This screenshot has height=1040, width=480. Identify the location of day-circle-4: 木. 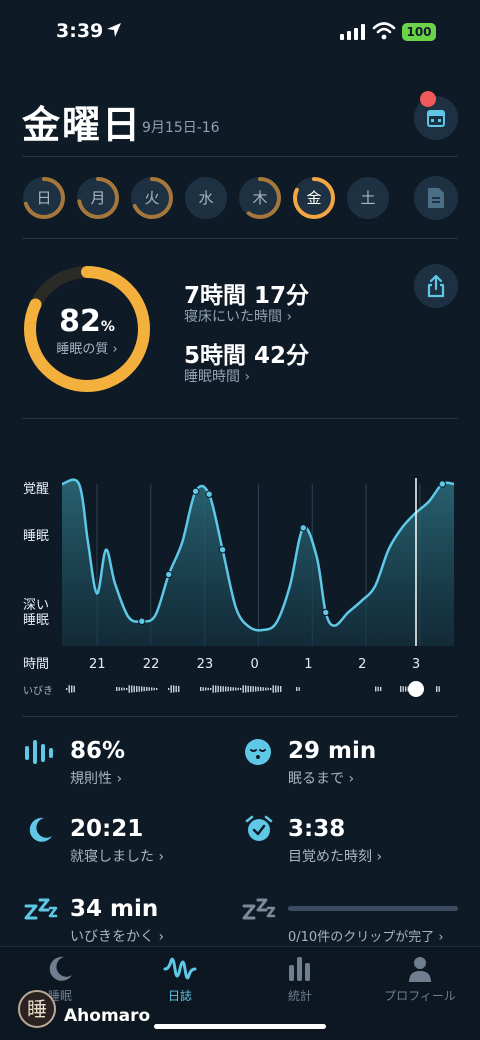
(260, 198).